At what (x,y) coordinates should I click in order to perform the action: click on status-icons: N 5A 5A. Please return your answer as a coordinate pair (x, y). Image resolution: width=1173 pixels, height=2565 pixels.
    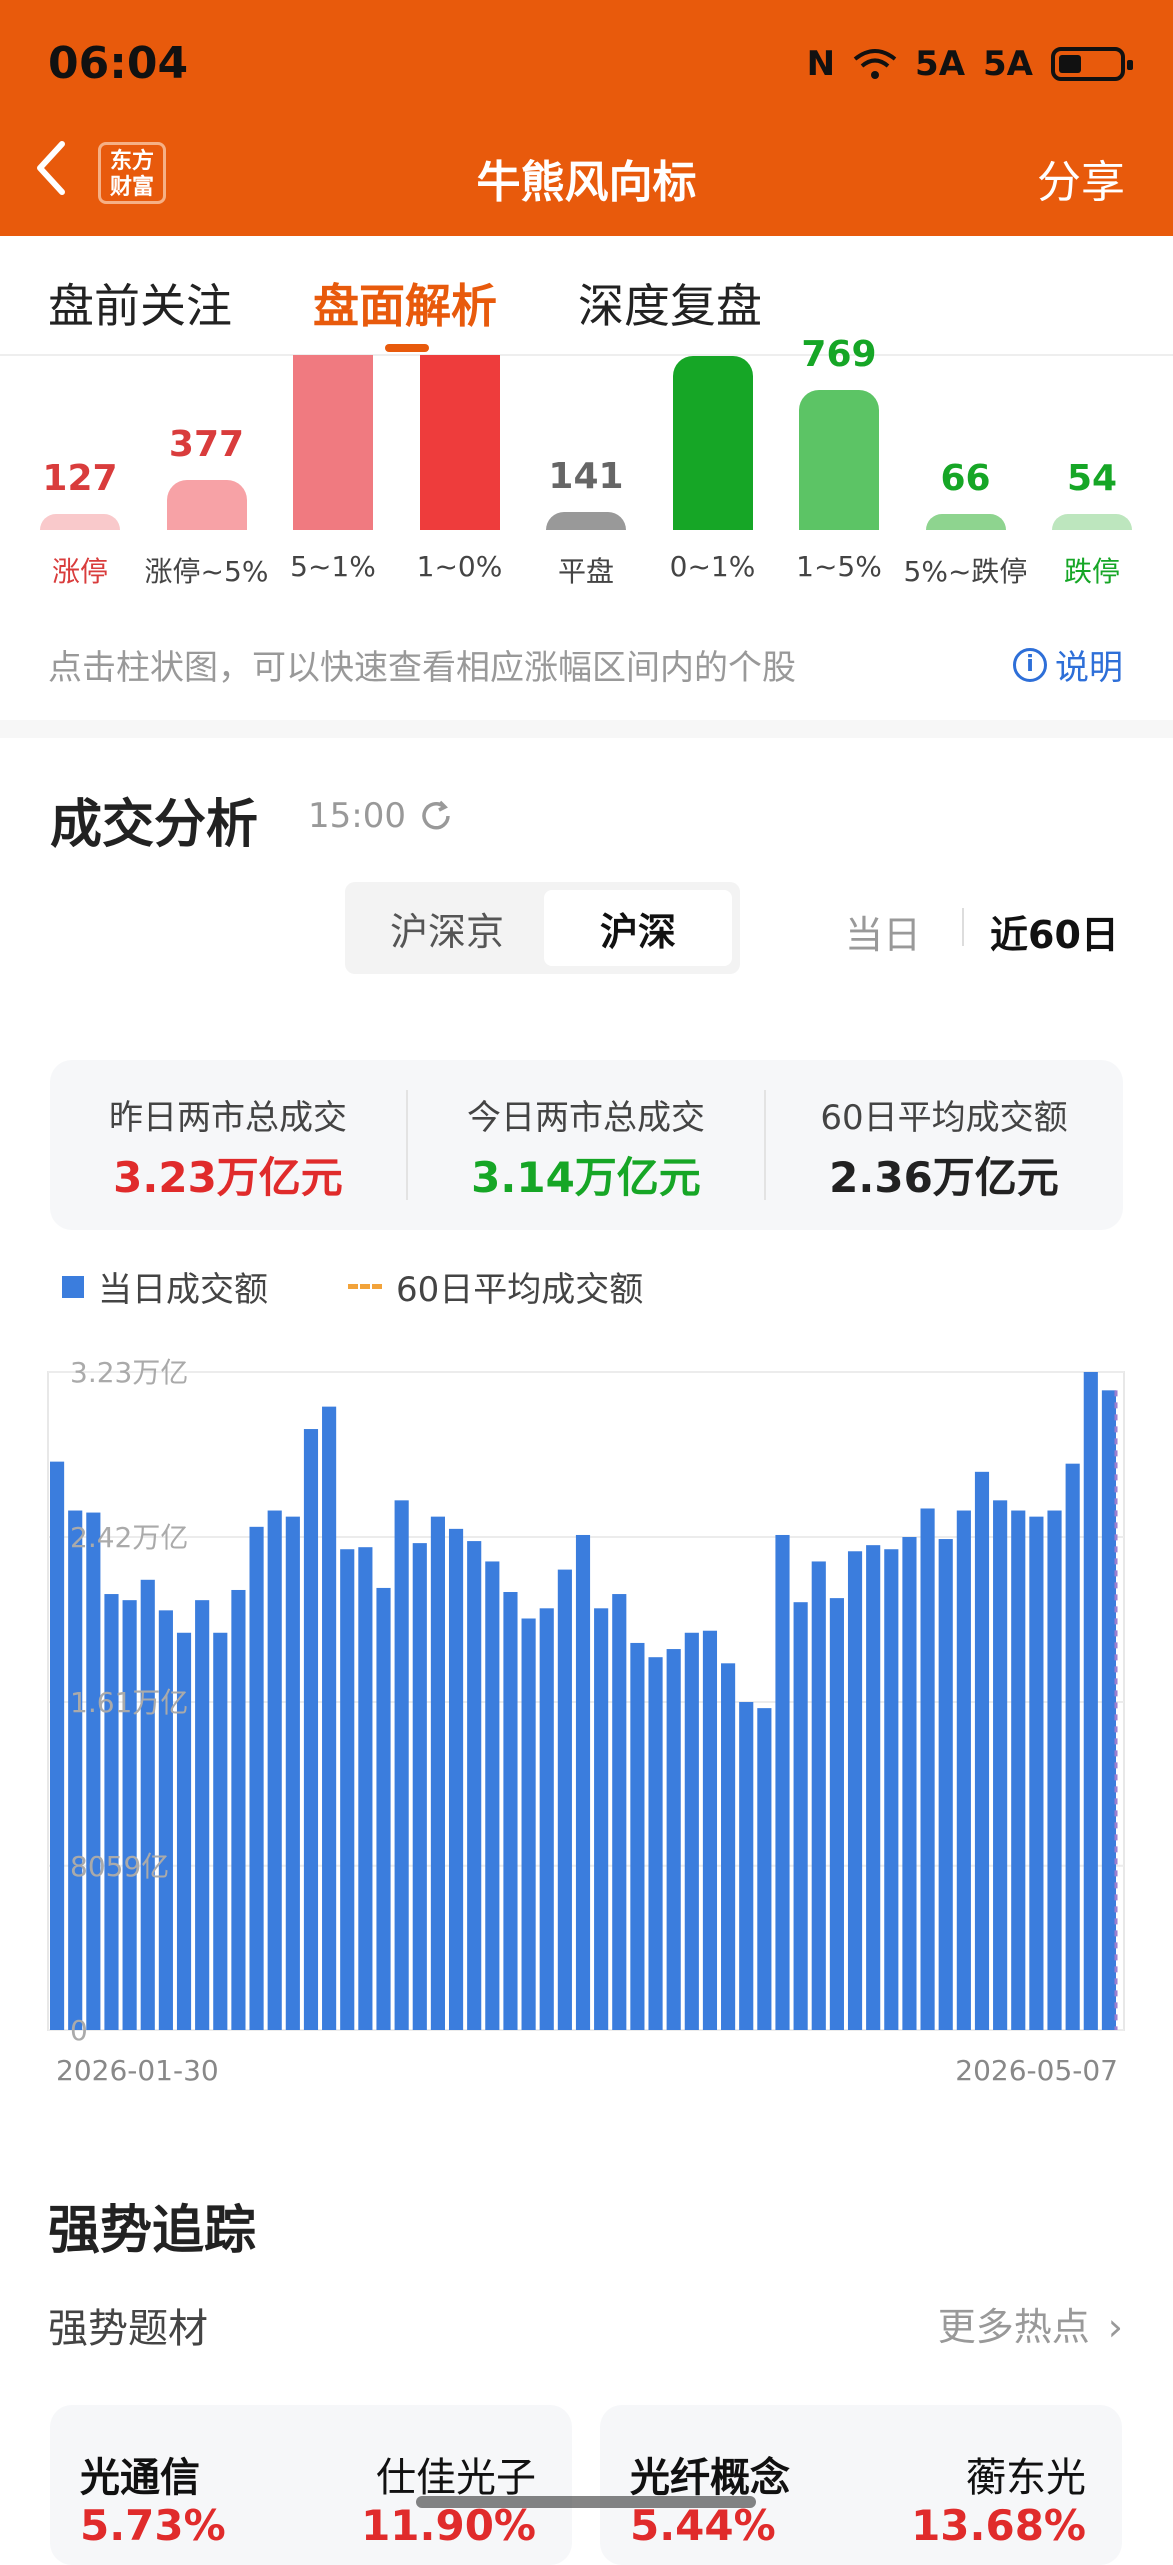
    Looking at the image, I should click on (969, 64).